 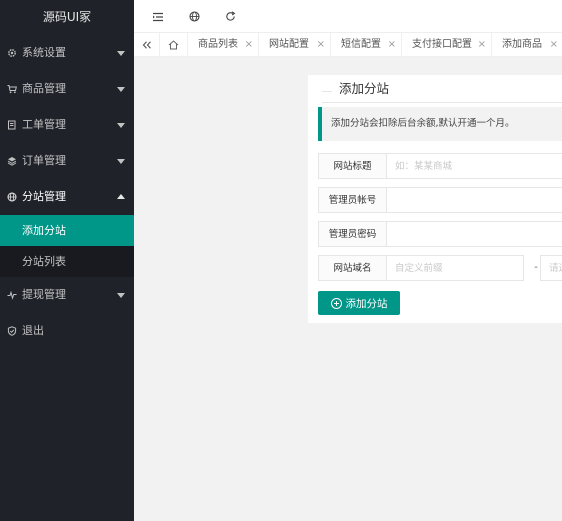 I want to click on tabs-scroll-left-icon, so click(x=147, y=44).